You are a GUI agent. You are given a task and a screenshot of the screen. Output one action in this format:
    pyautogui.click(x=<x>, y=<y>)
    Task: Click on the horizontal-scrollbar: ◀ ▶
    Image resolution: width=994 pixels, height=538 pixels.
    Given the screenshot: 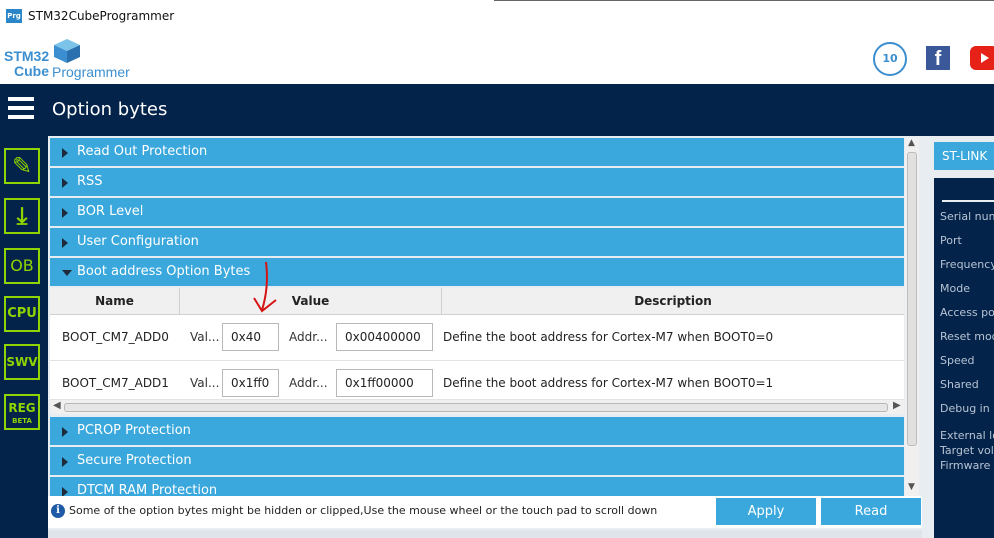 What is the action you would take?
    pyautogui.click(x=477, y=407)
    